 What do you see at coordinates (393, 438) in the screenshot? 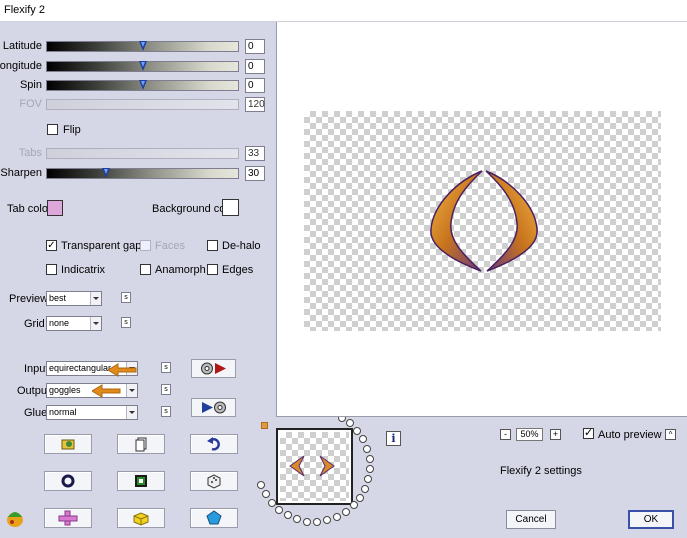
I see `info-button: i` at bounding box center [393, 438].